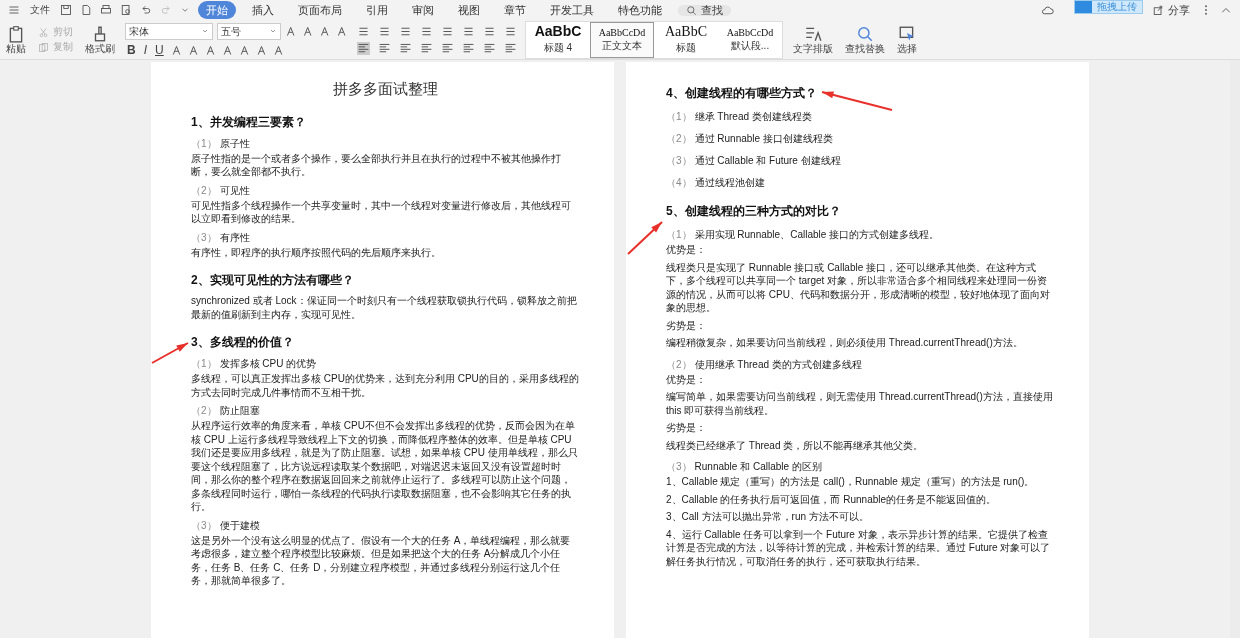  What do you see at coordinates (907, 34) in the screenshot?
I see `cursor-select-icon` at bounding box center [907, 34].